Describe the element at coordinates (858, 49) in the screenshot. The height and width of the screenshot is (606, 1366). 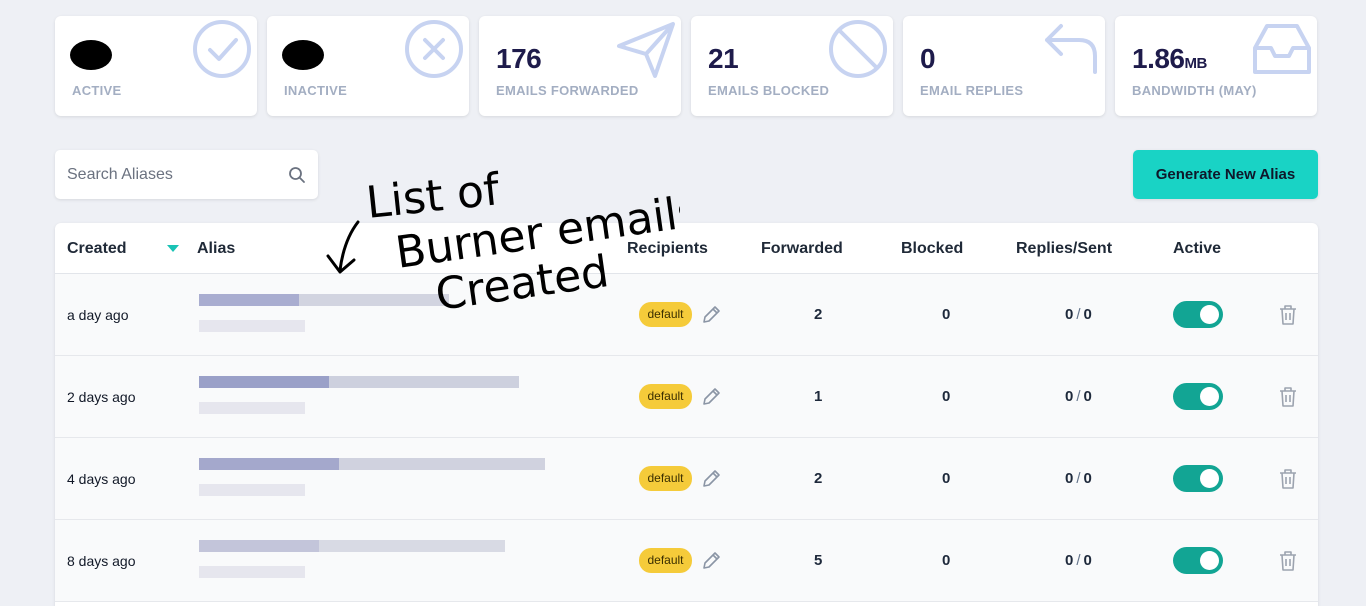
I see `block-icon` at that location.